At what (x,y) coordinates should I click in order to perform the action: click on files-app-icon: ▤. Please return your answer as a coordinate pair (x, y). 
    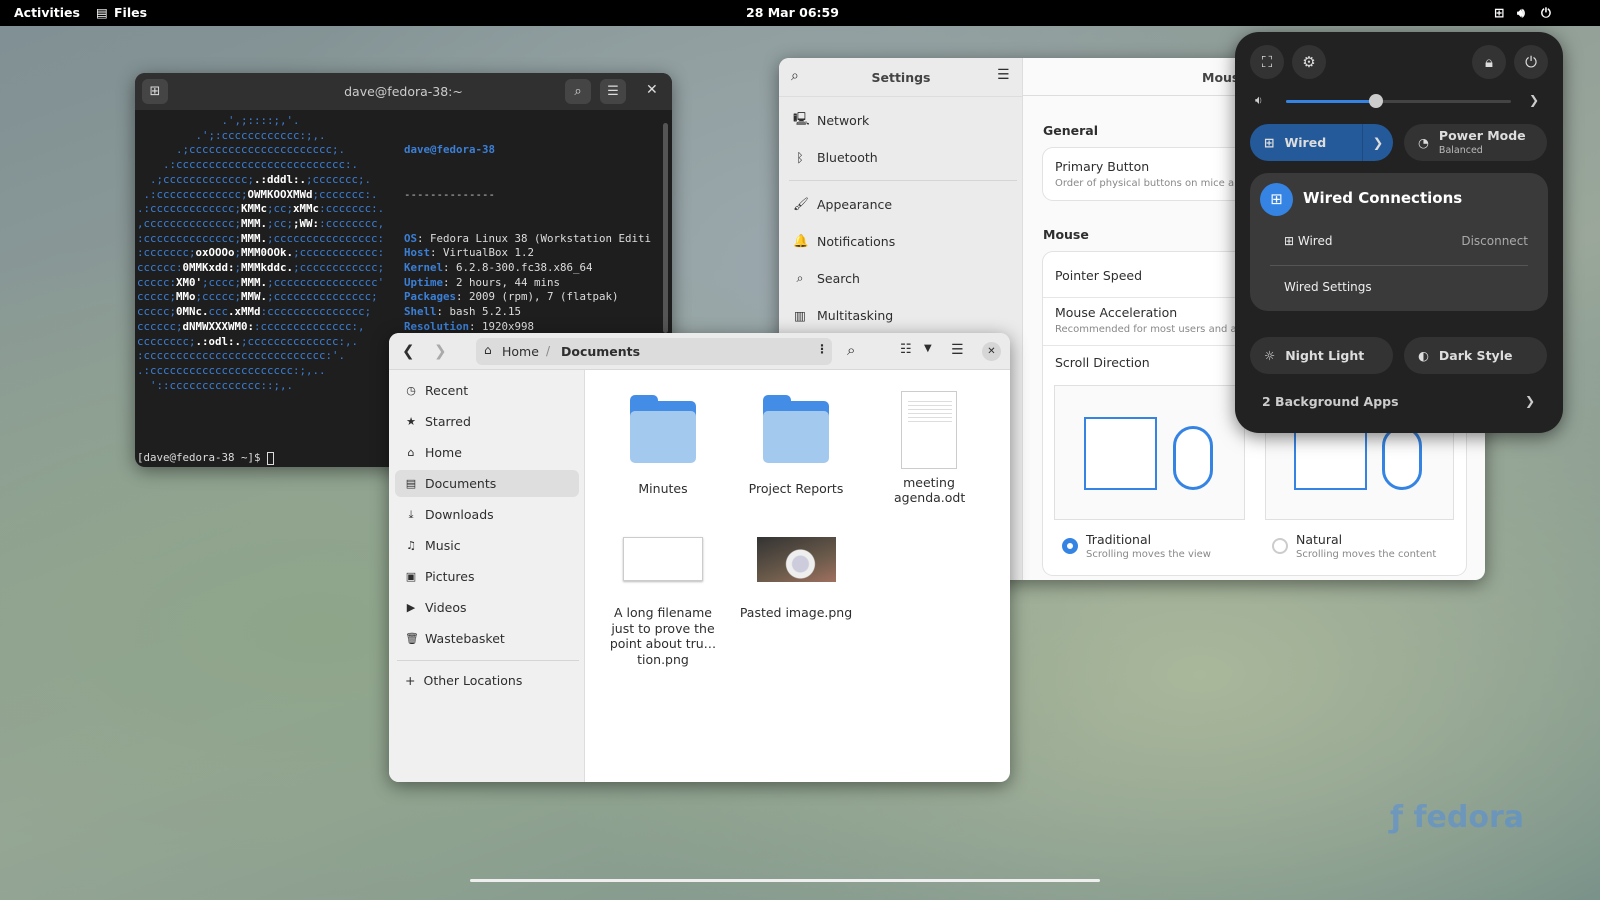
    Looking at the image, I should click on (102, 12).